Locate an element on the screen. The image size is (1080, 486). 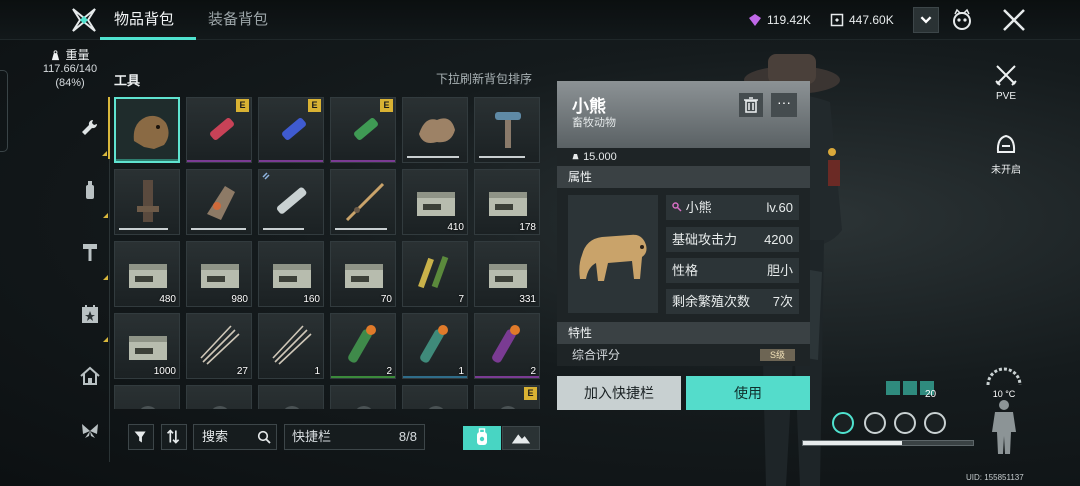
search-icon is located at coordinates (264, 437).